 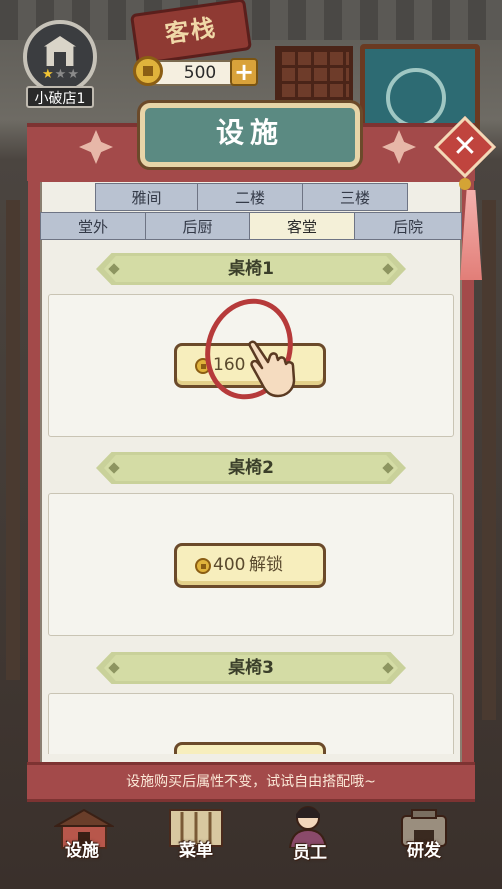 I want to click on shop-door, so click(x=60, y=59).